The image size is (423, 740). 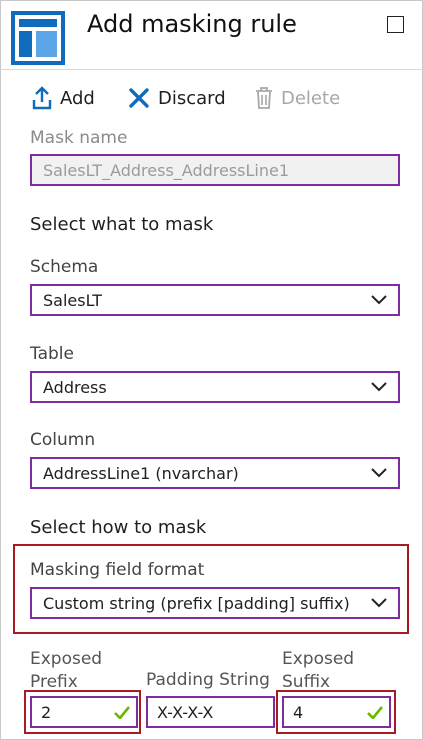 I want to click on schema-dropdown: SalesLT, so click(x=215, y=300).